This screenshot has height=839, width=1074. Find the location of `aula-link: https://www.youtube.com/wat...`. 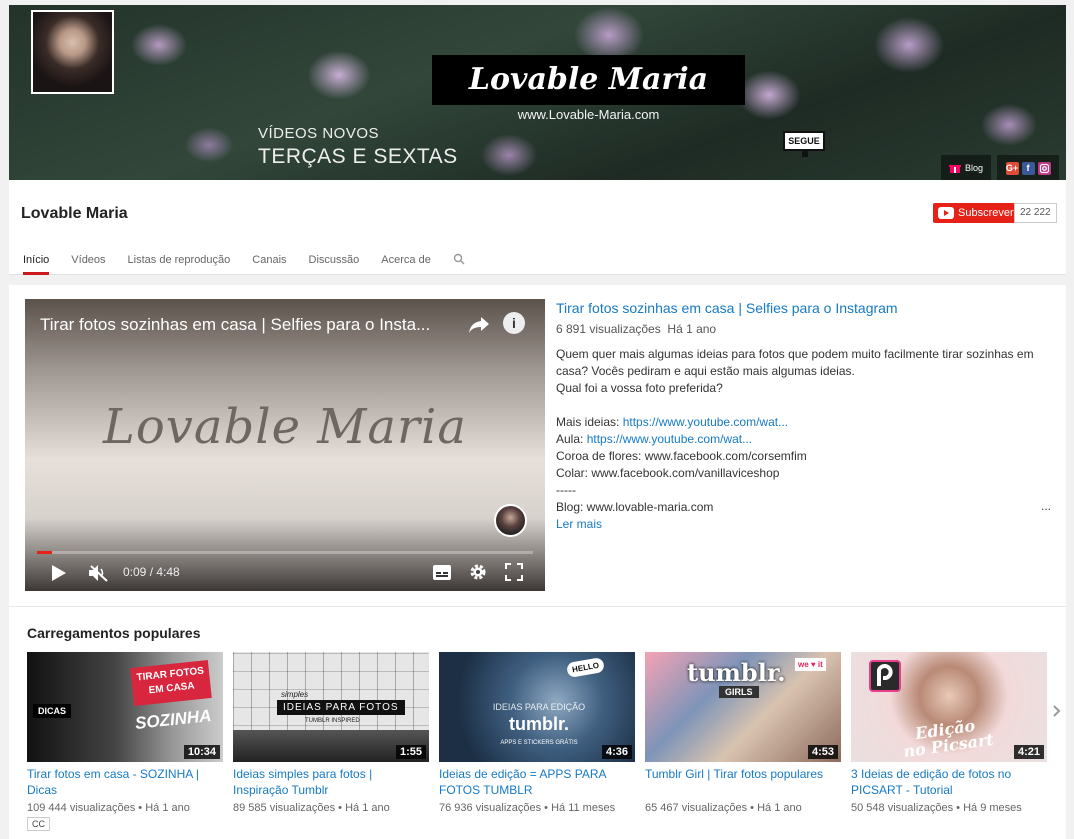

aula-link: https://www.youtube.com/wat... is located at coordinates (669, 439).